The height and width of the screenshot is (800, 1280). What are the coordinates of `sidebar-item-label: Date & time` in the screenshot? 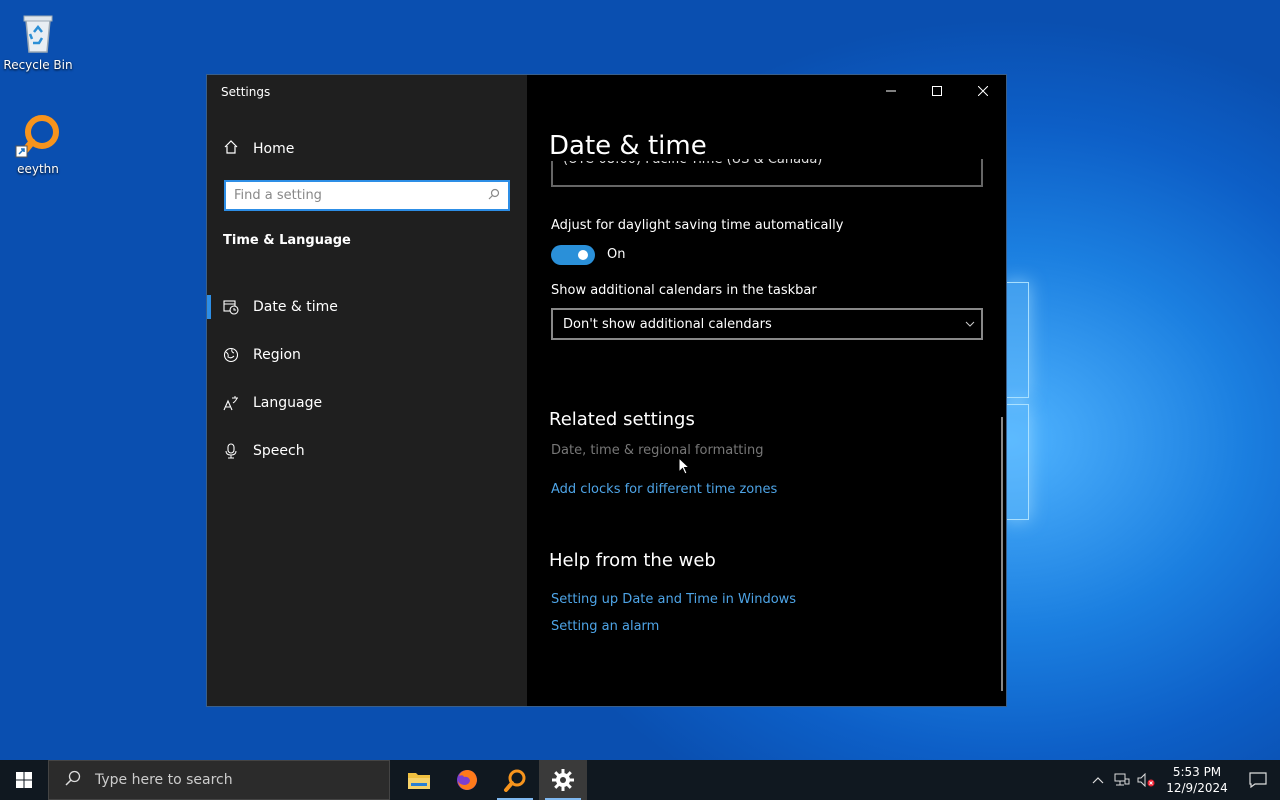 It's located at (295, 307).